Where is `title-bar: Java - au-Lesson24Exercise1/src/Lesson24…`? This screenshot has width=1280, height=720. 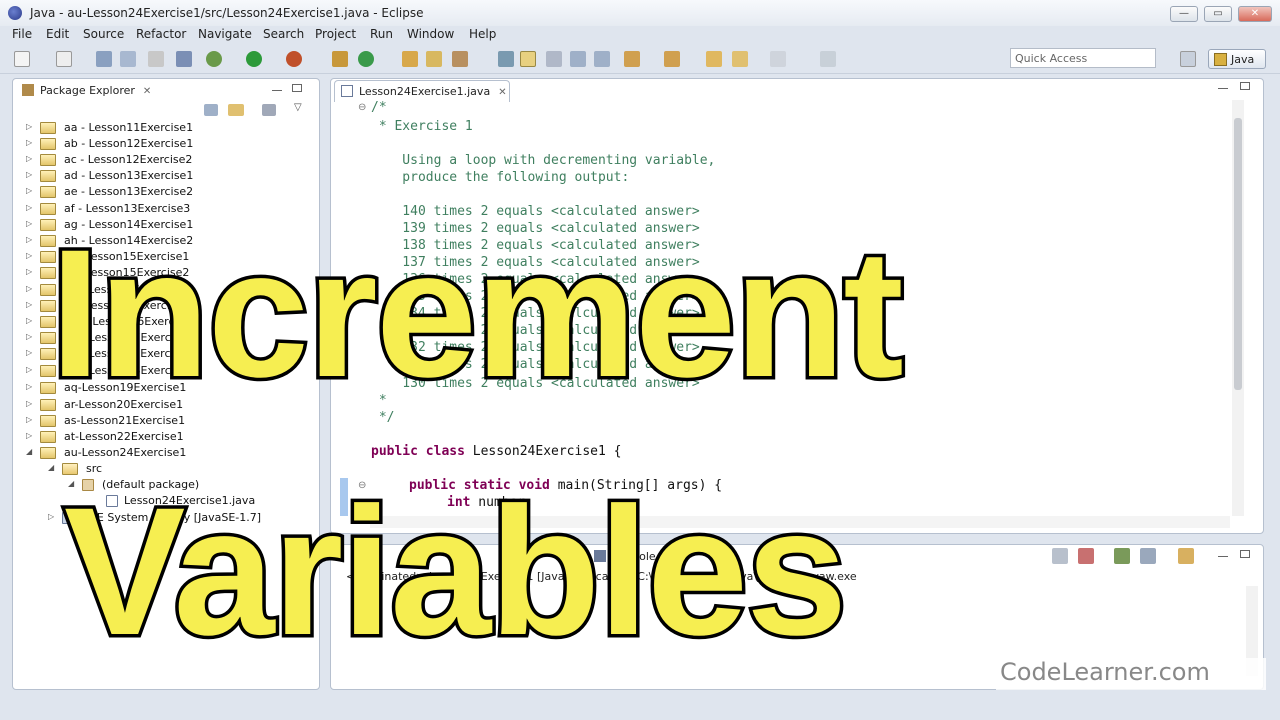 title-bar: Java - au-Lesson24Exercise1/src/Lesson24… is located at coordinates (640, 13).